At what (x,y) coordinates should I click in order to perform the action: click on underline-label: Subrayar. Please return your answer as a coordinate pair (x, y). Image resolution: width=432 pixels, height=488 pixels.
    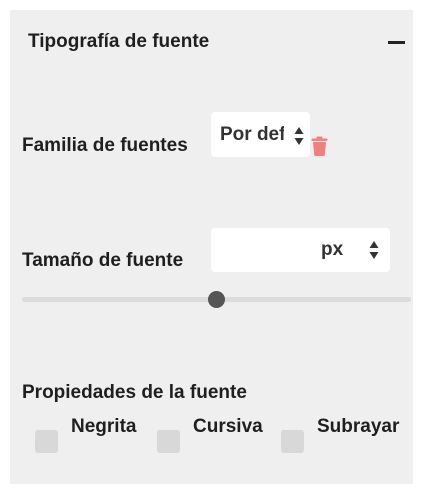
    Looking at the image, I should click on (358, 427).